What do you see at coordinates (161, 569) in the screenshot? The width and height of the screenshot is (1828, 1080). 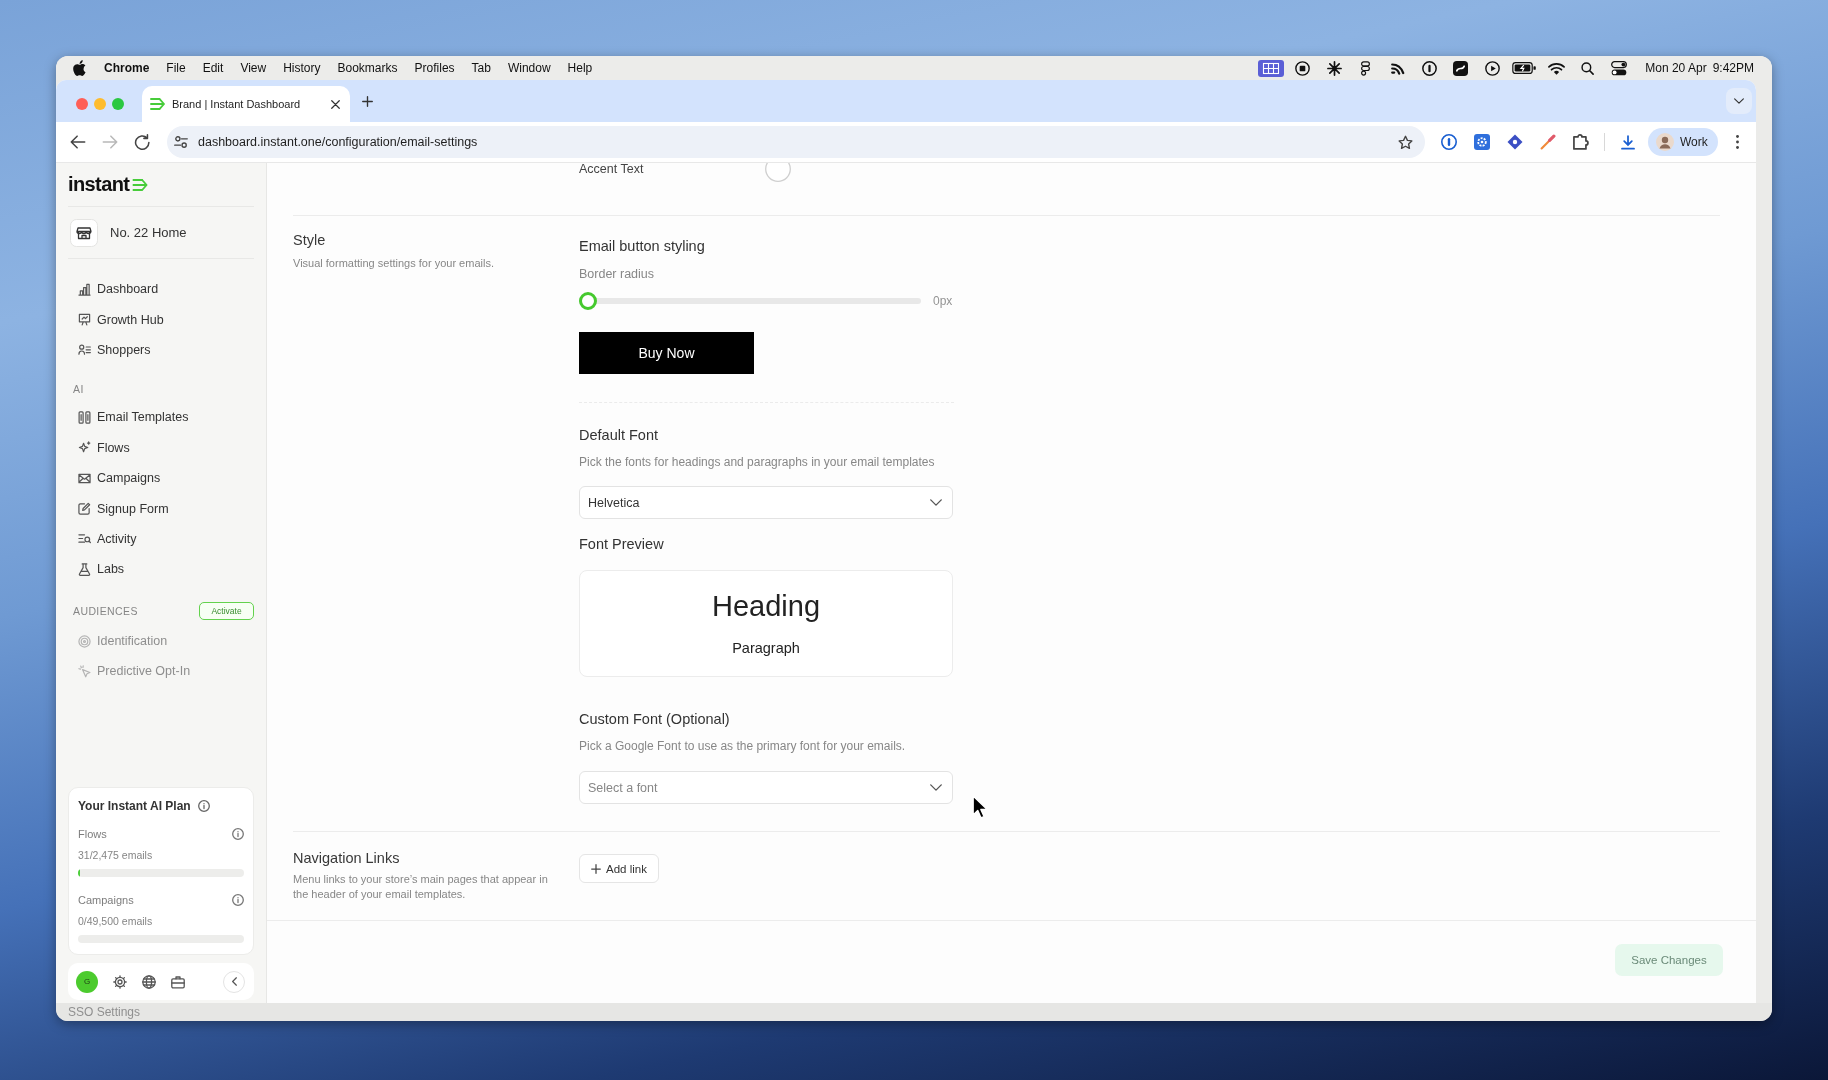 I see `nav-item: Labs` at bounding box center [161, 569].